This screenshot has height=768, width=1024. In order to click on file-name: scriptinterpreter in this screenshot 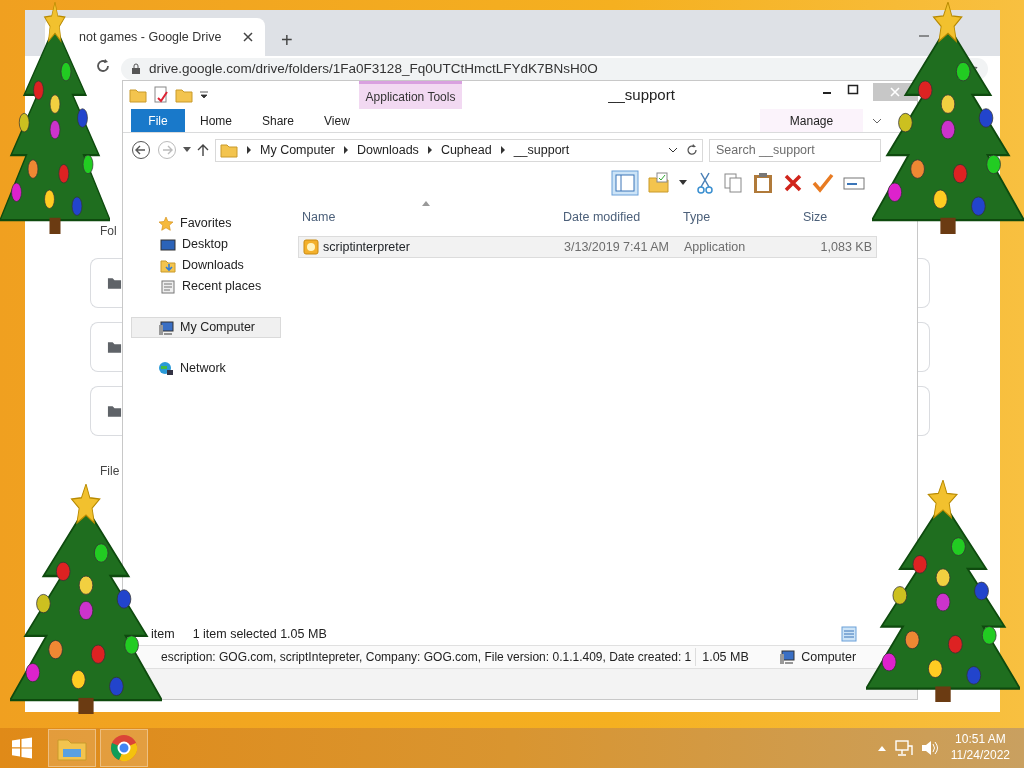, I will do `click(366, 247)`.